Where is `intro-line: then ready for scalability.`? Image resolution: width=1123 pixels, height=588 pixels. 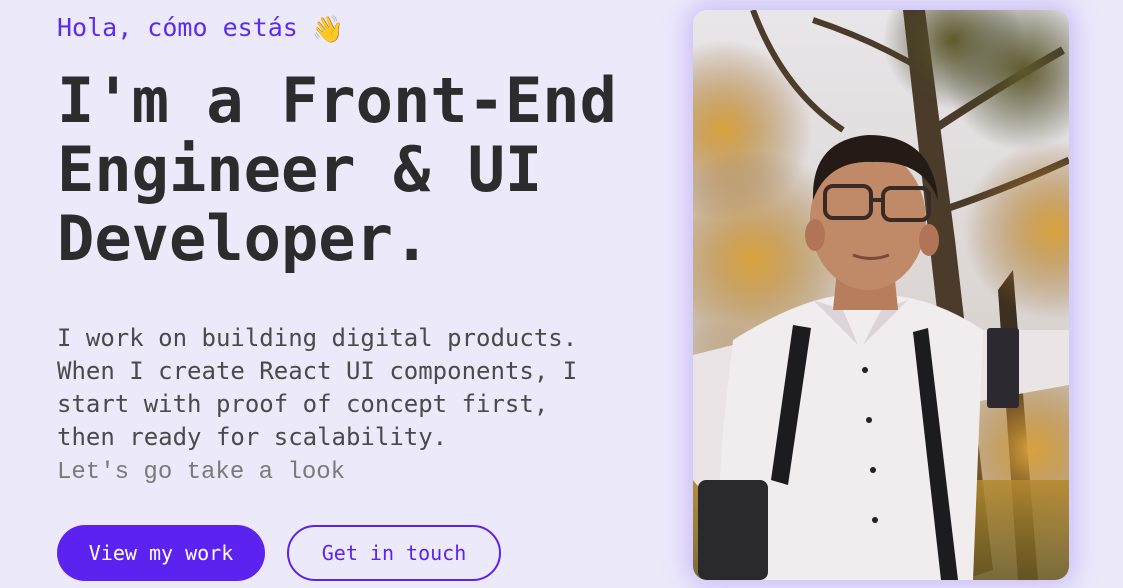
intro-line: then ready for scalability. is located at coordinates (252, 437).